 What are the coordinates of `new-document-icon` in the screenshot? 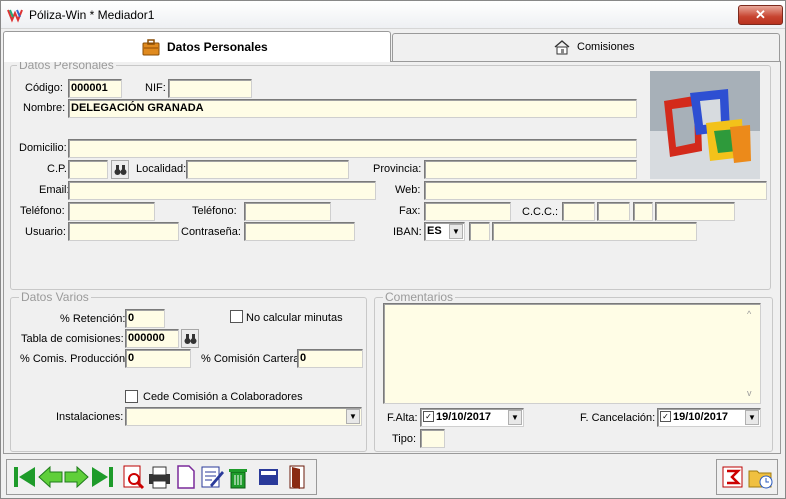 It's located at (185, 477).